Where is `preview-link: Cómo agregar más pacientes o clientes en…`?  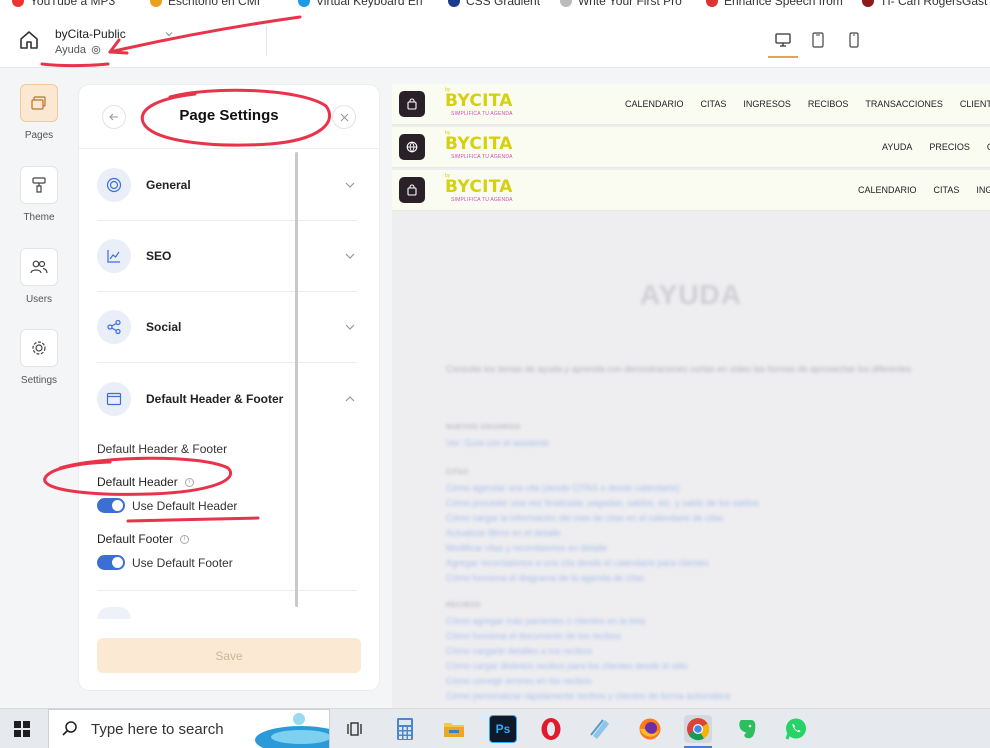 preview-link: Cómo agregar más pacientes o clientes en… is located at coordinates (545, 621).